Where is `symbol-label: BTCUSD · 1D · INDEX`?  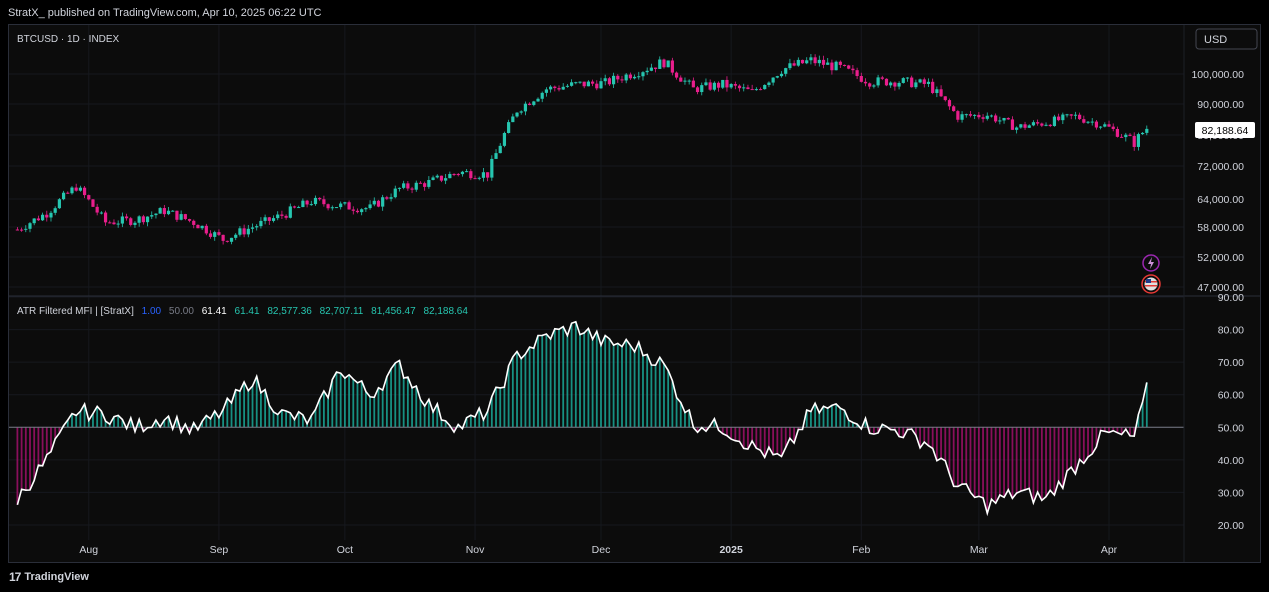 symbol-label: BTCUSD · 1D · INDEX is located at coordinates (68, 39).